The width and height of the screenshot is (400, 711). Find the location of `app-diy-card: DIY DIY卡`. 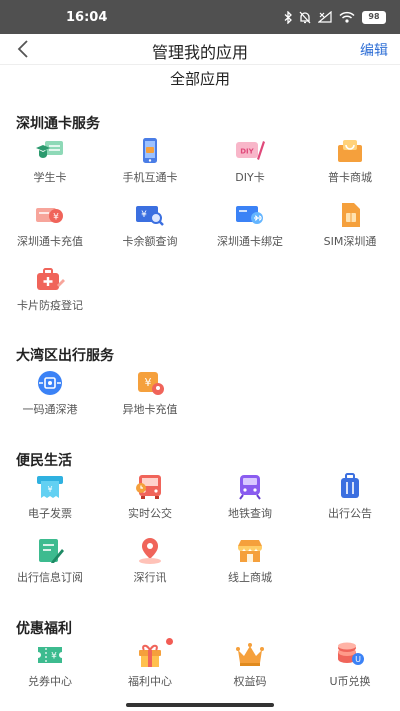

app-diy-card: DIY DIY卡 is located at coordinates (250, 161).